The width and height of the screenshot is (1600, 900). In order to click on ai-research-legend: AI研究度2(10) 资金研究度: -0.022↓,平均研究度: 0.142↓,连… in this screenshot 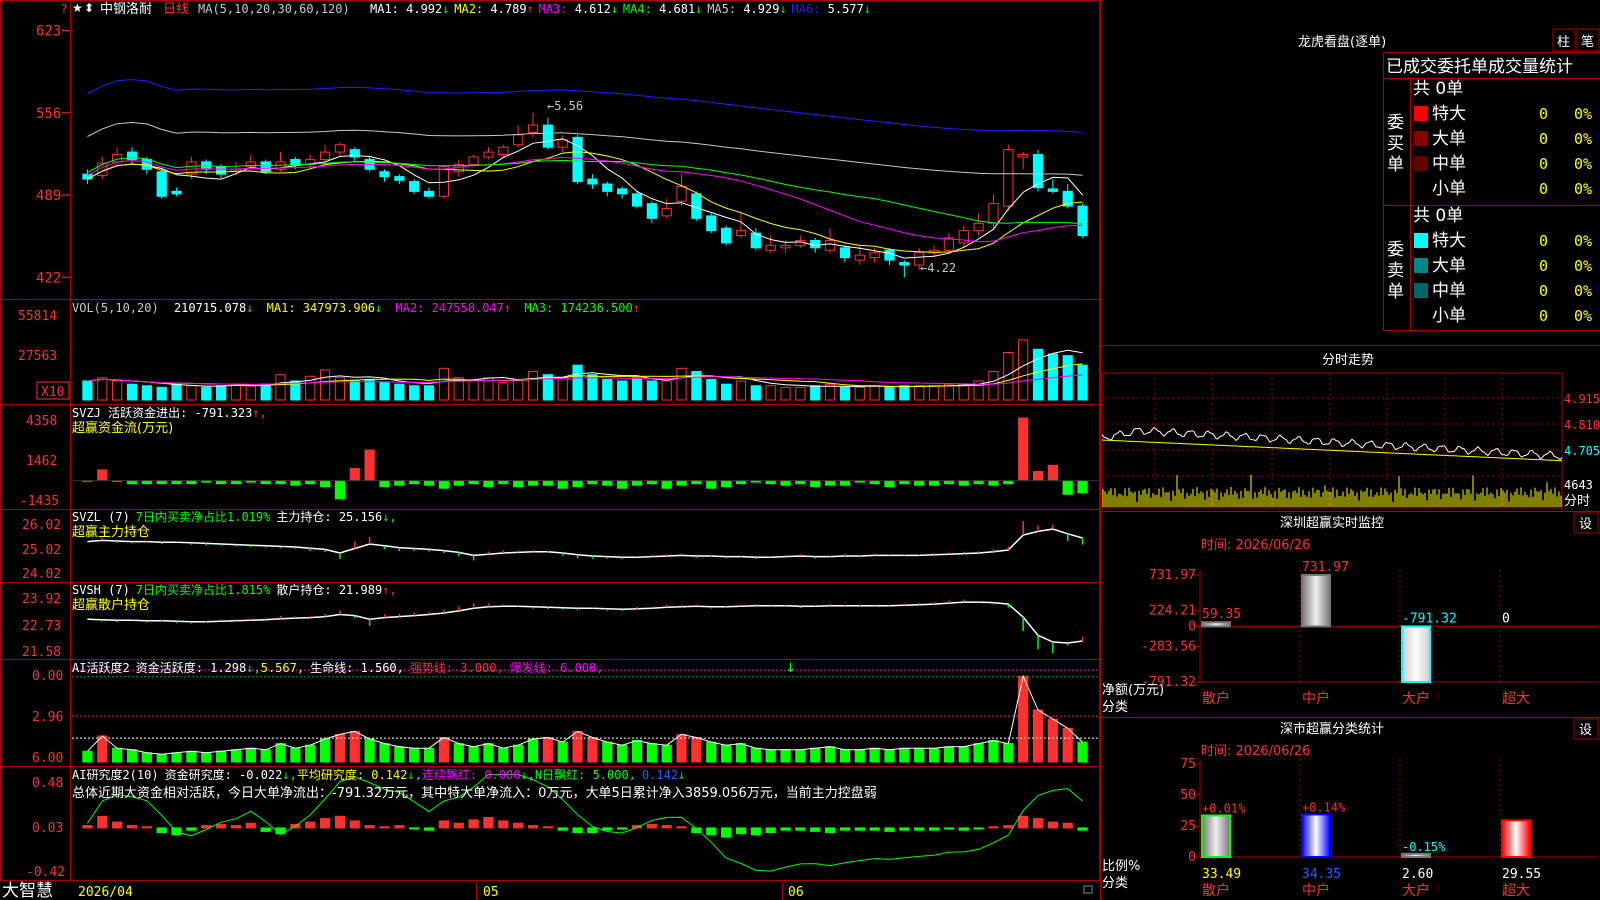, I will do `click(378, 774)`.